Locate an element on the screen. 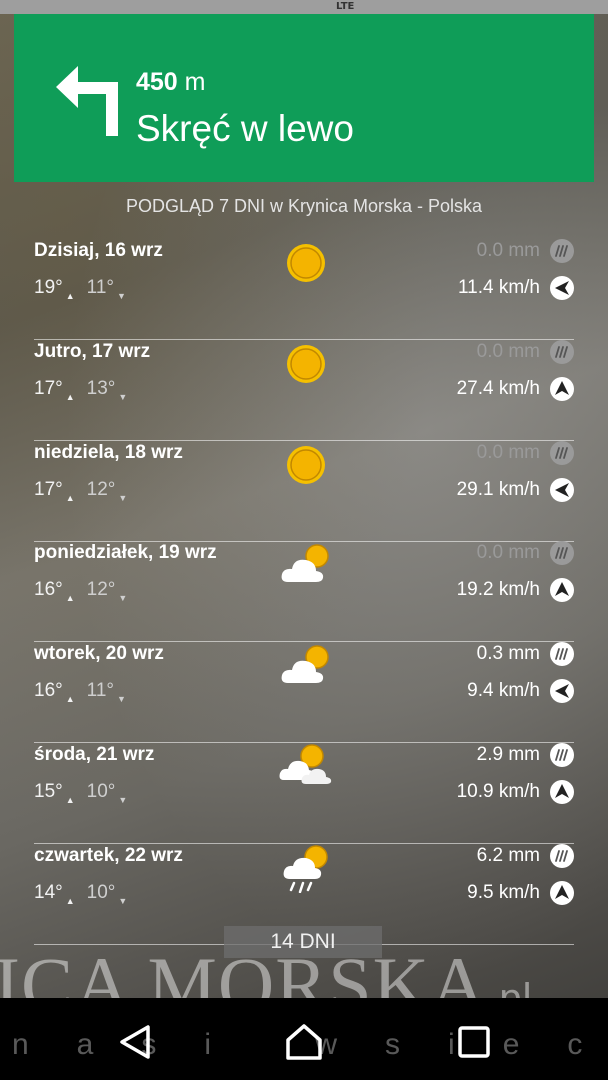  day-row: środa, 21 wrz 15° ▲ 10° ▼ 2.9 mm 10.9 km/h is located at coordinates (304, 793).